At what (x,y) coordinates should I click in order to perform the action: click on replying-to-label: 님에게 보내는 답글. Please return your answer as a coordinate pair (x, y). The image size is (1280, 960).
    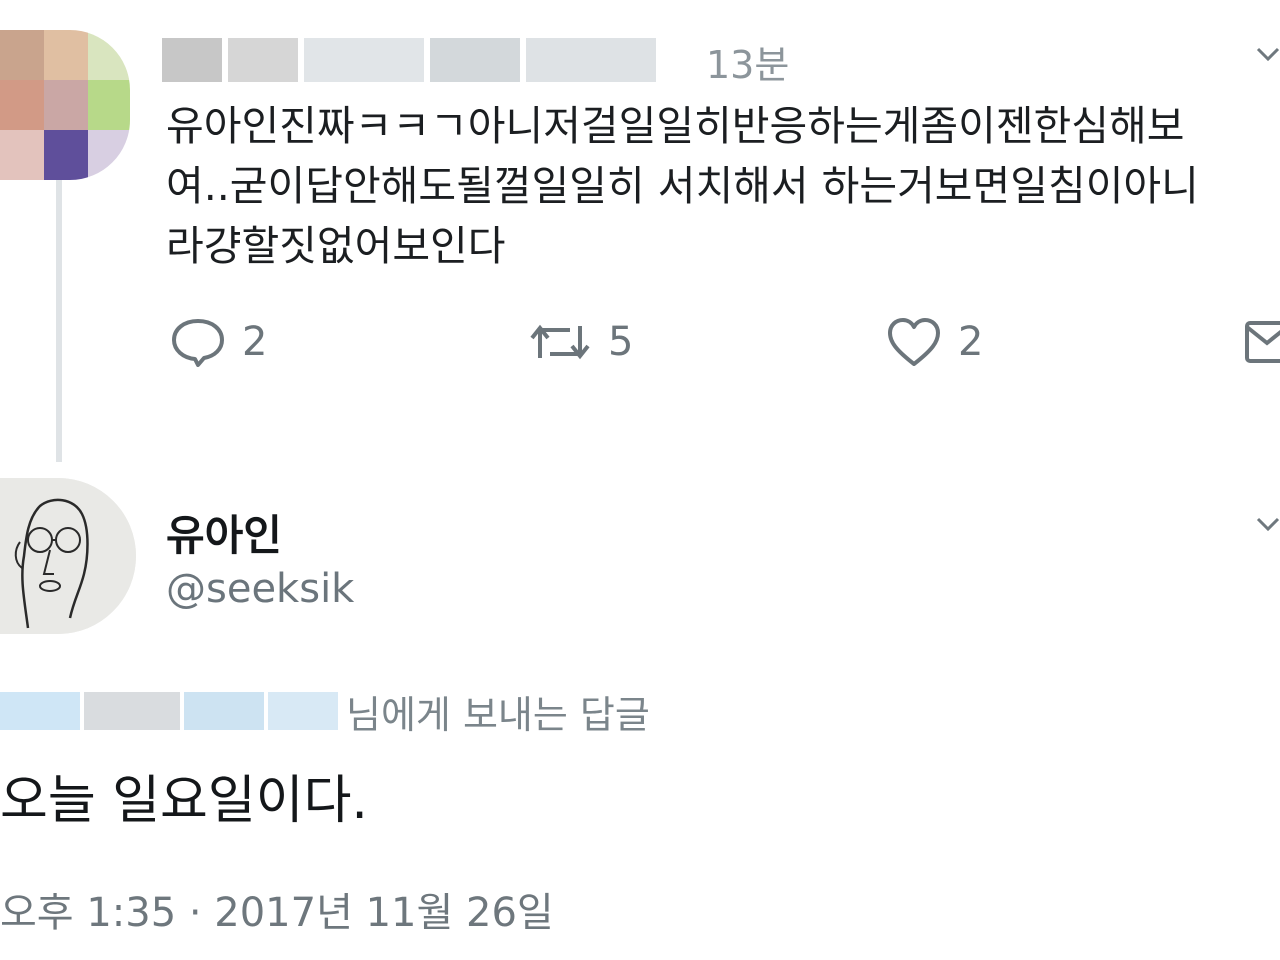
    Looking at the image, I should click on (498, 715).